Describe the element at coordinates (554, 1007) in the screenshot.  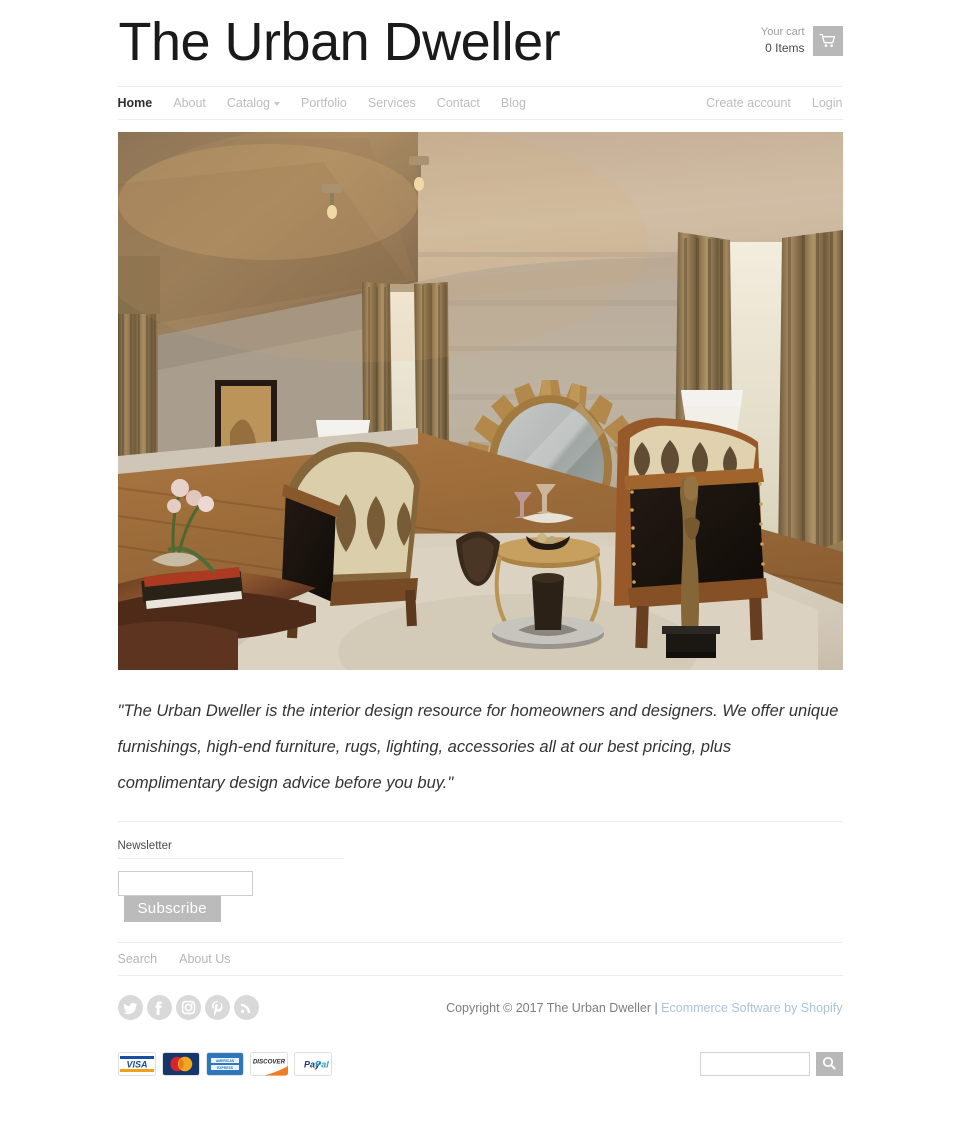
I see `copyright-text: Copyright © 2017 The Urban Dweller |` at that location.